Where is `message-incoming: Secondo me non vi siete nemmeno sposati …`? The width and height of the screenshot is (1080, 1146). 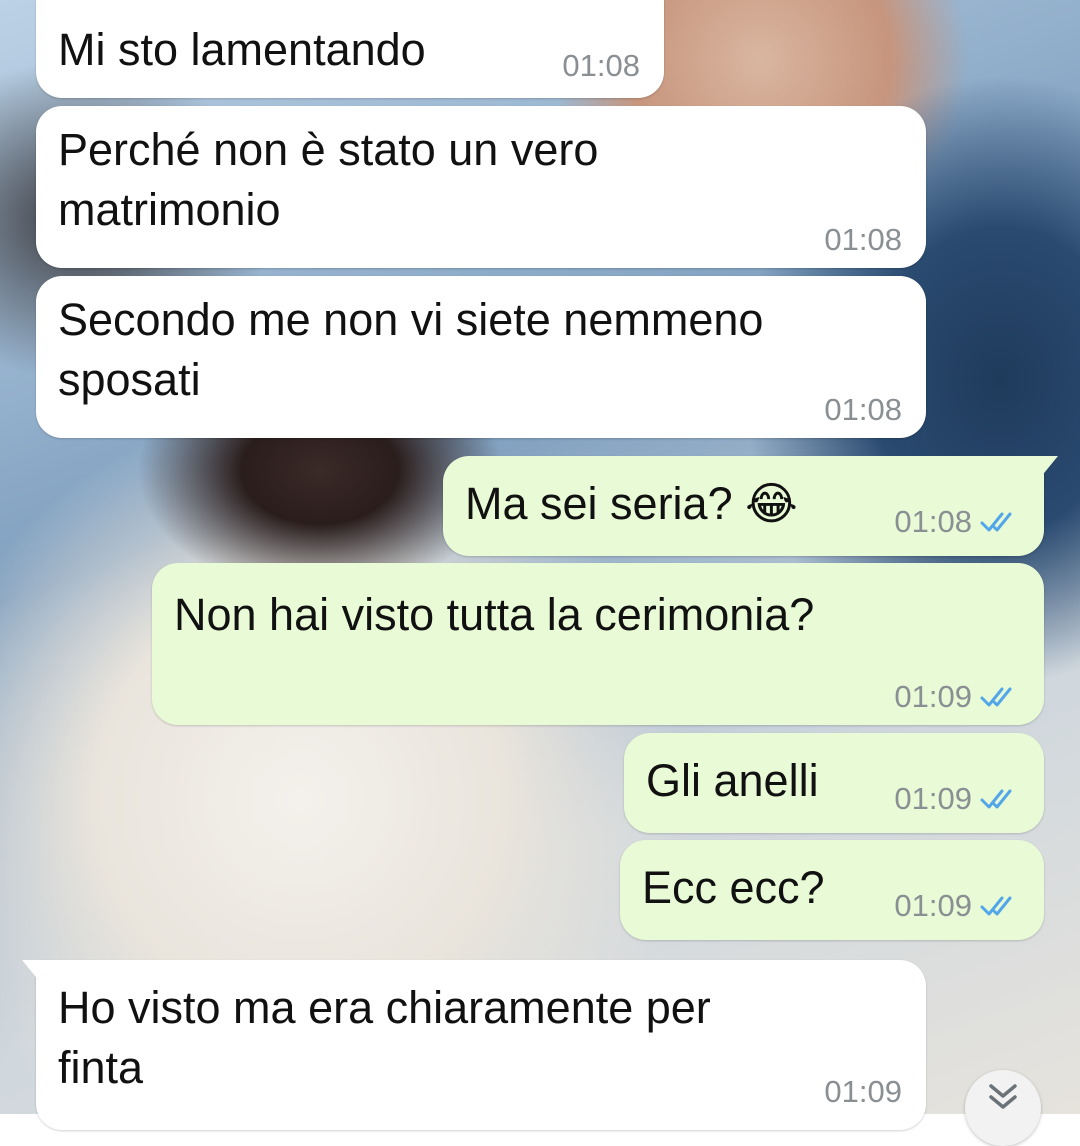 message-incoming: Secondo me non vi siete nemmeno sposati … is located at coordinates (481, 357).